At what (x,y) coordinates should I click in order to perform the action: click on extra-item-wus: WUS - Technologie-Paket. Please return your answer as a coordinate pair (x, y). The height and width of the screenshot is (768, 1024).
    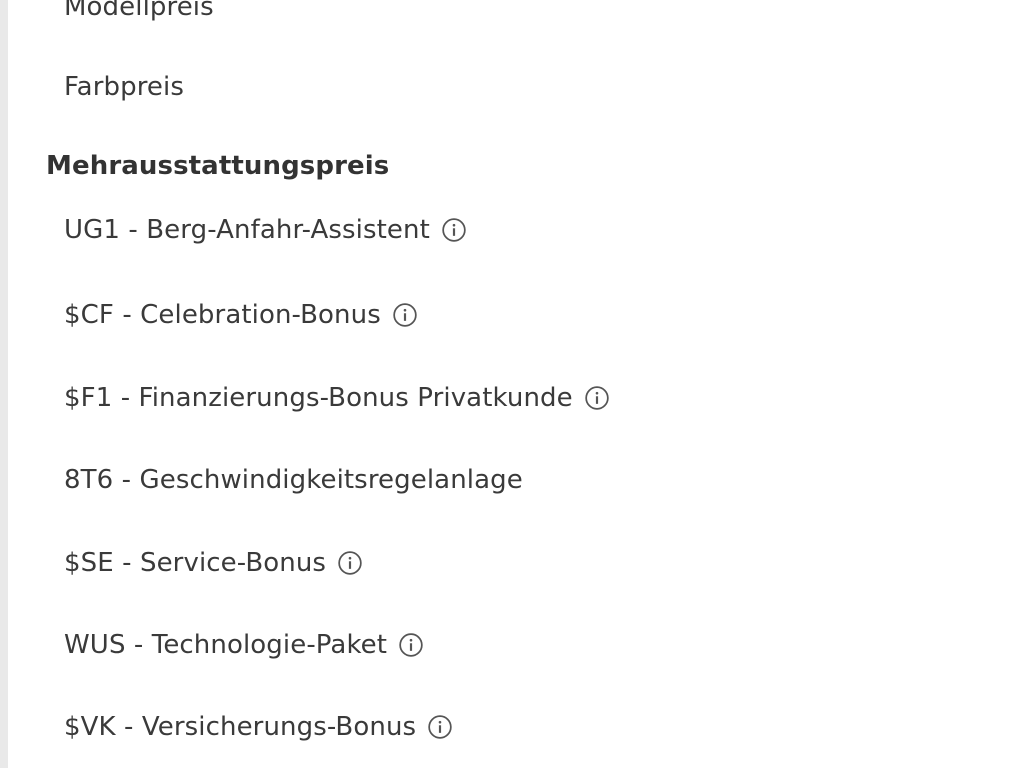
    Looking at the image, I should click on (244, 645).